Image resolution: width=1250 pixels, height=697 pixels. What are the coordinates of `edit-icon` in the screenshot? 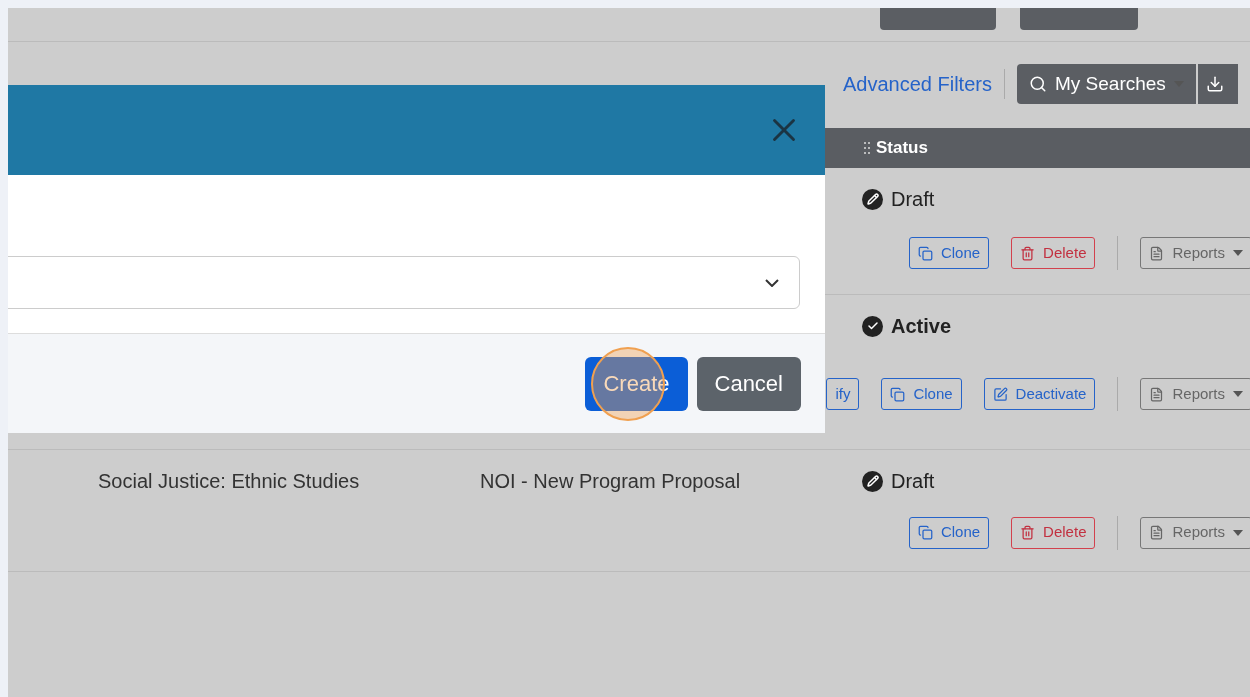 It's located at (1000, 394).